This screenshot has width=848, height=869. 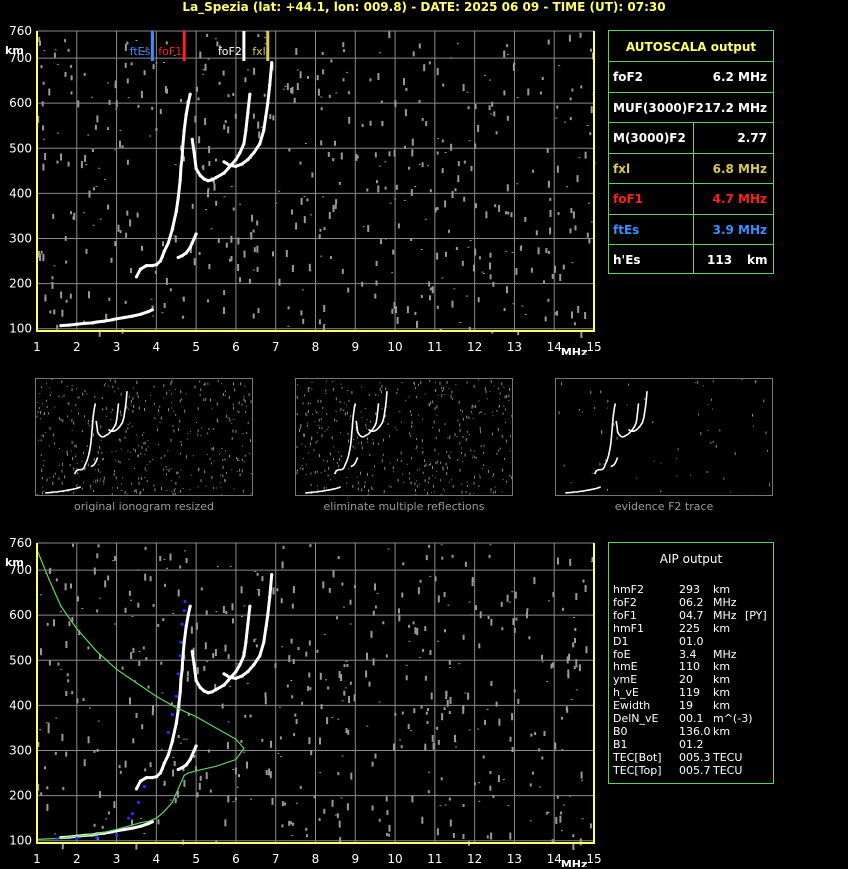 What do you see at coordinates (434, 347) in the screenshot?
I see `x-tick-label: 11` at bounding box center [434, 347].